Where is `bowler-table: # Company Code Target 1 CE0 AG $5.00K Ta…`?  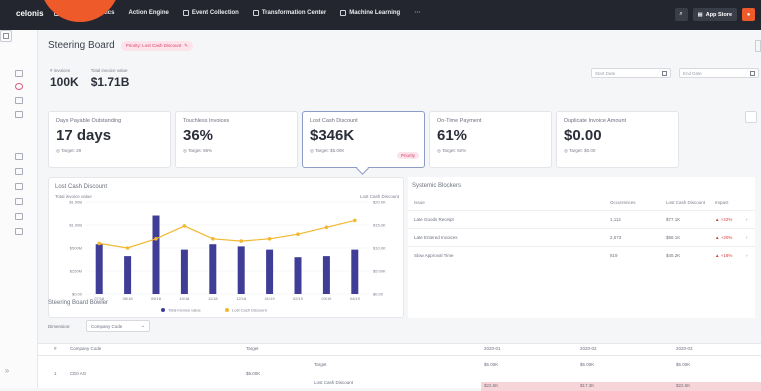
bowler-table: # Company Code Target 1 CE0 AG $5.00K Ta… is located at coordinates (399, 367).